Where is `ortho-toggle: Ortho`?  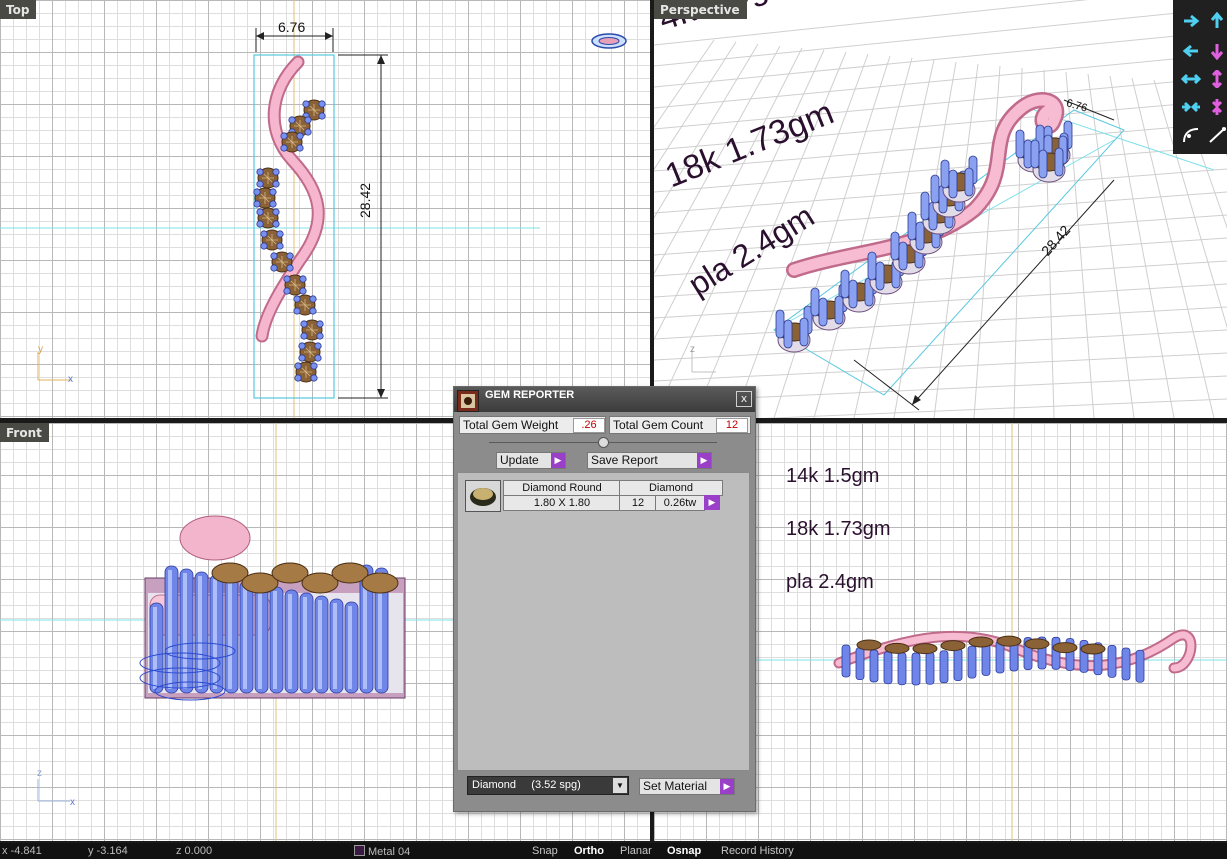 ortho-toggle: Ortho is located at coordinates (589, 851).